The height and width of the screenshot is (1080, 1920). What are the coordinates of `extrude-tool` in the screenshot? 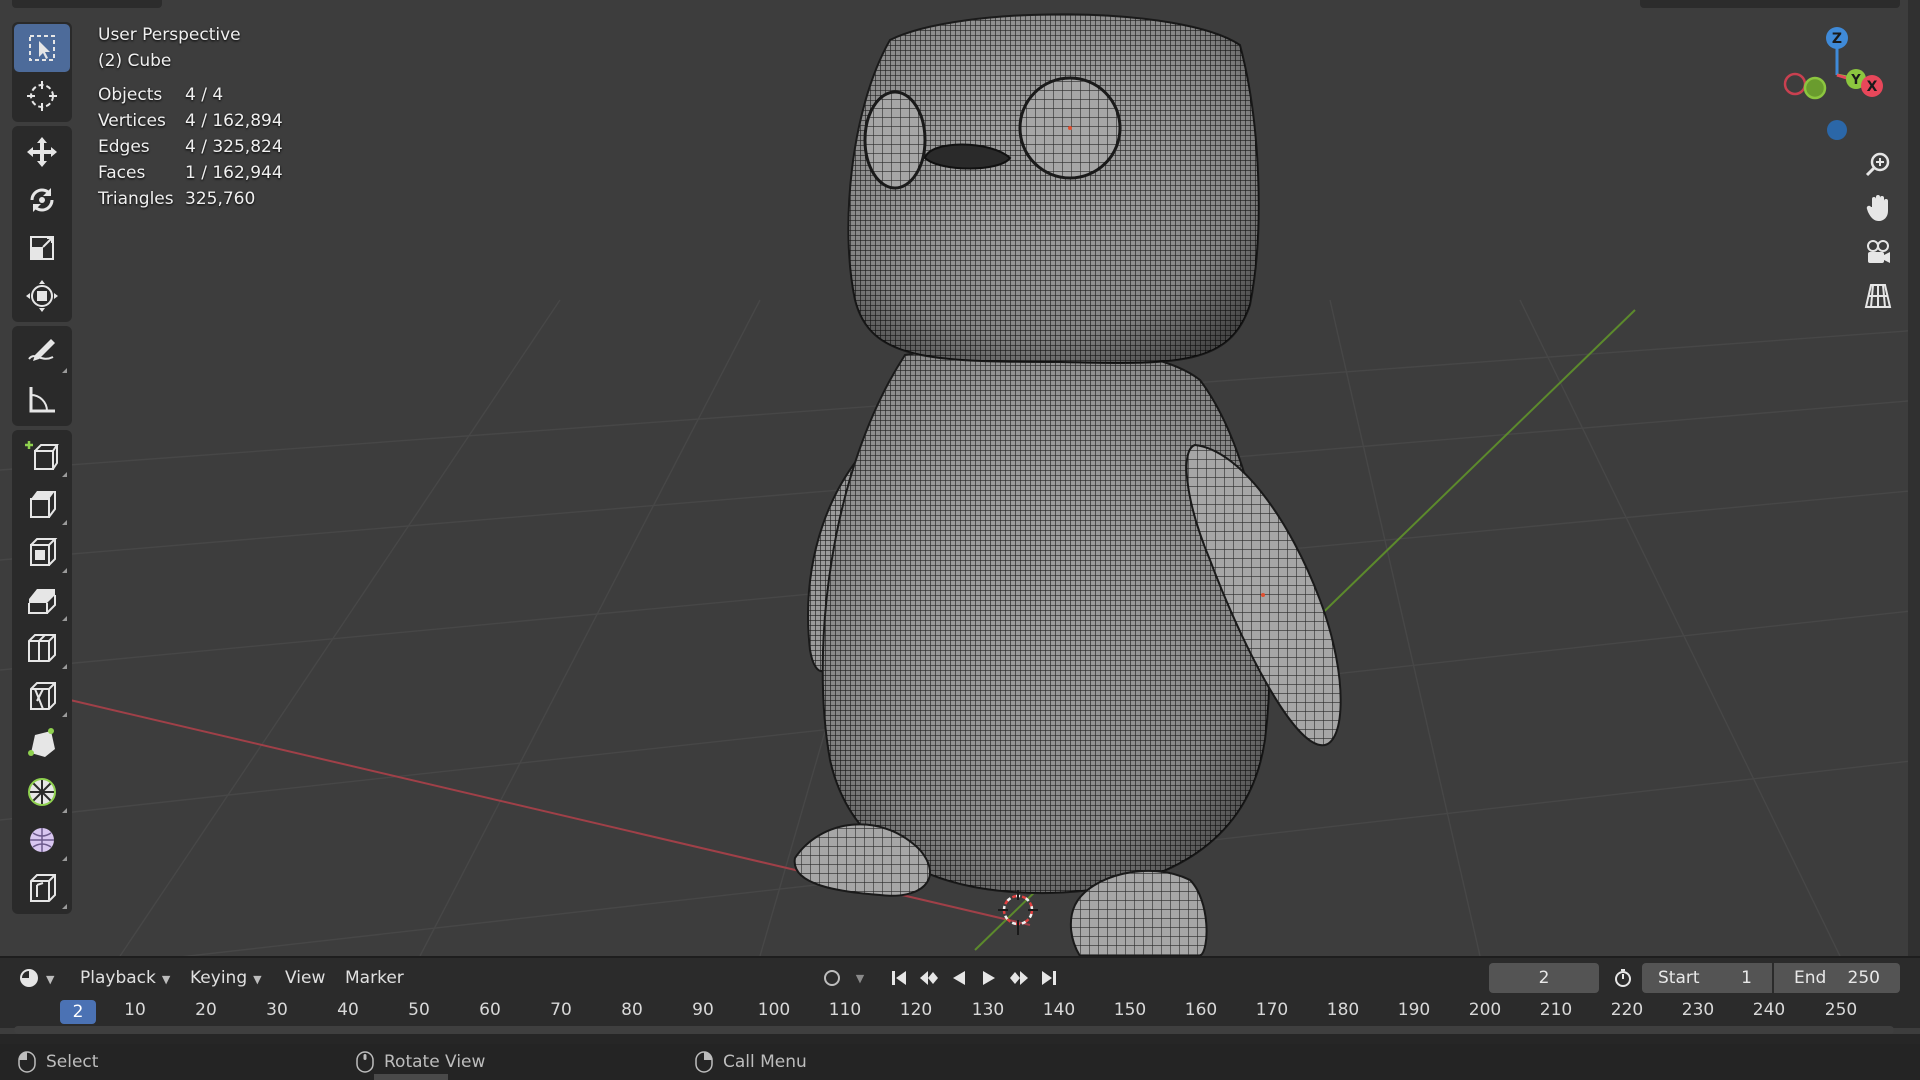 It's located at (42, 504).